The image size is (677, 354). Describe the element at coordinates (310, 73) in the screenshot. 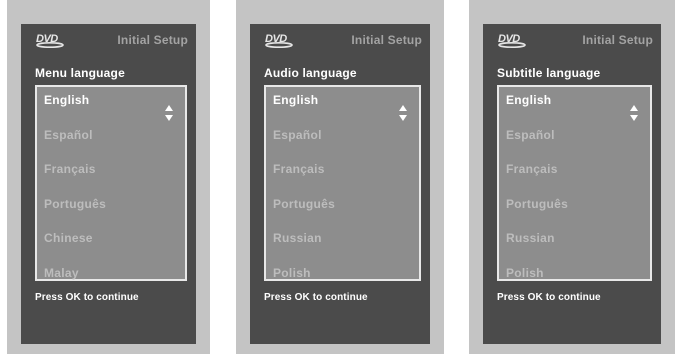

I see `section-label: Audio language` at that location.